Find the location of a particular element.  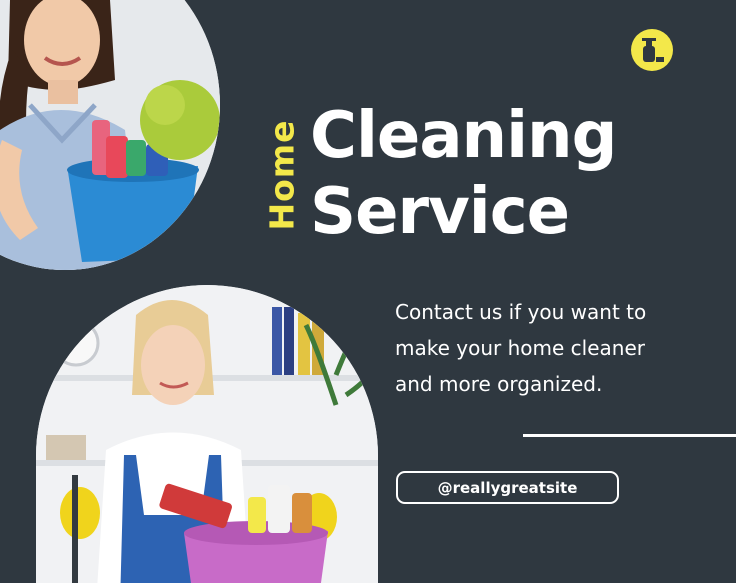

cleaner-illustration-top is located at coordinates (110, 135).